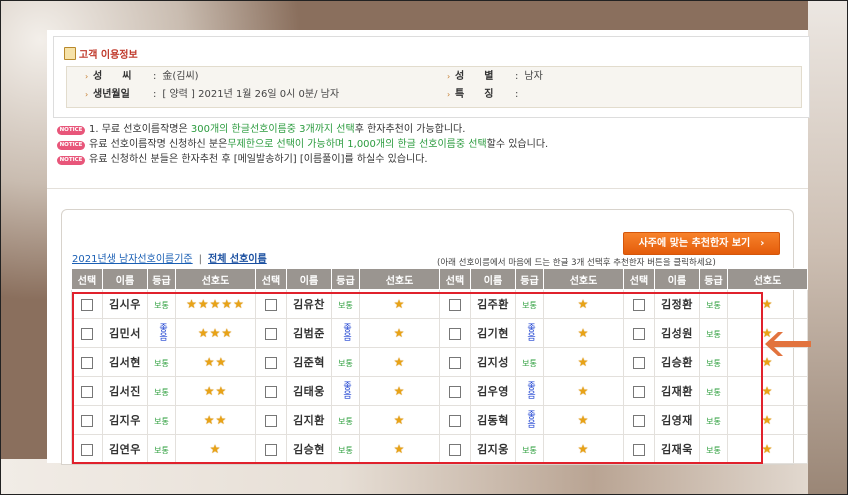 Image resolution: width=848 pixels, height=495 pixels. Describe the element at coordinates (309, 304) in the screenshot. I see `name-cell: 김유찬` at that location.